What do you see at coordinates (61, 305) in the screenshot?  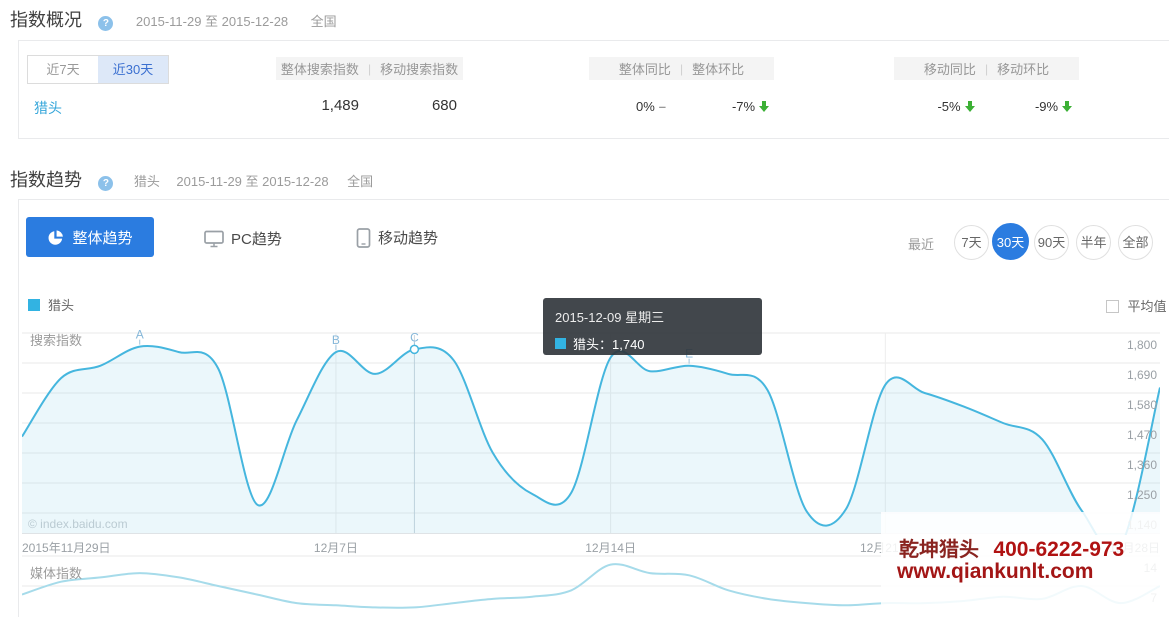 I see `legend-series-label: 猎头` at bounding box center [61, 305].